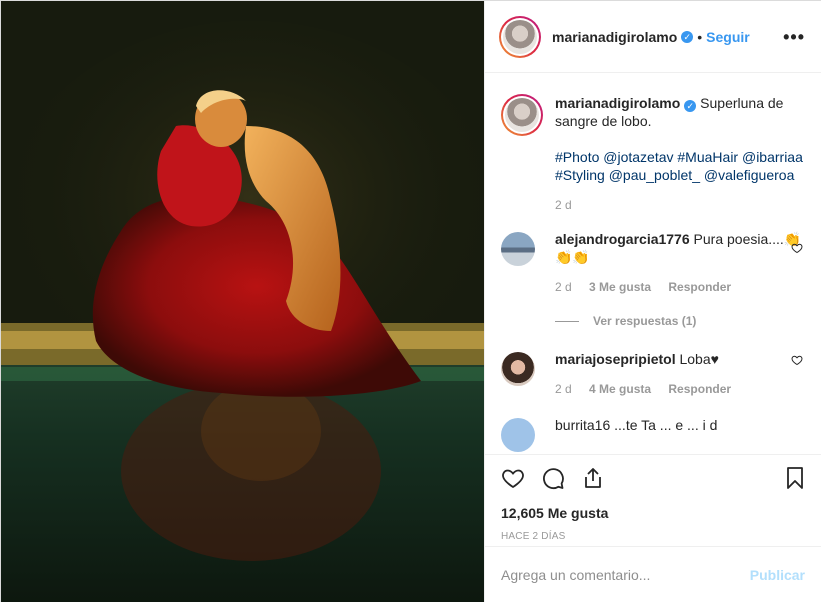 The width and height of the screenshot is (821, 602). I want to click on heart-icon, so click(513, 478).